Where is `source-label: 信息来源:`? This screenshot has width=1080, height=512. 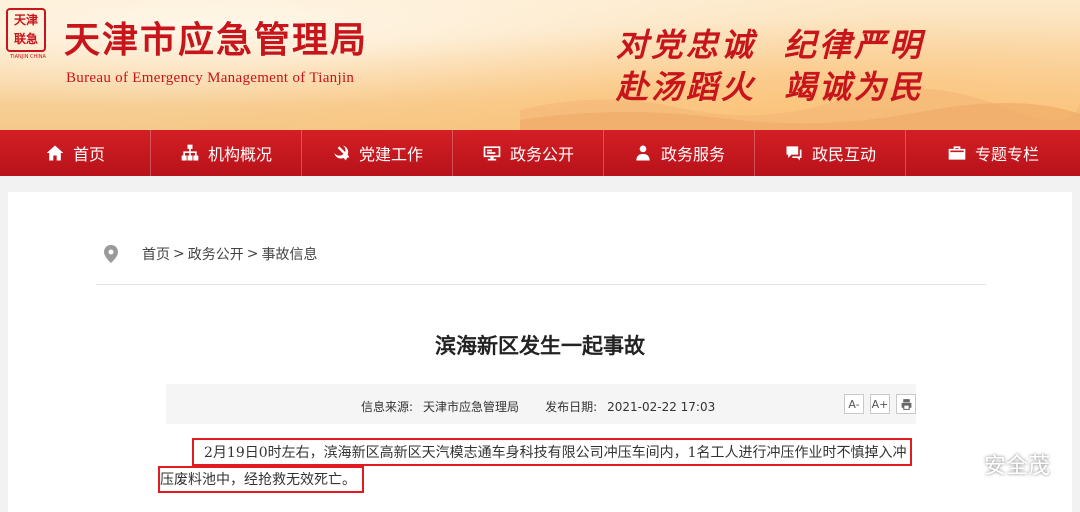 source-label: 信息来源: is located at coordinates (387, 407).